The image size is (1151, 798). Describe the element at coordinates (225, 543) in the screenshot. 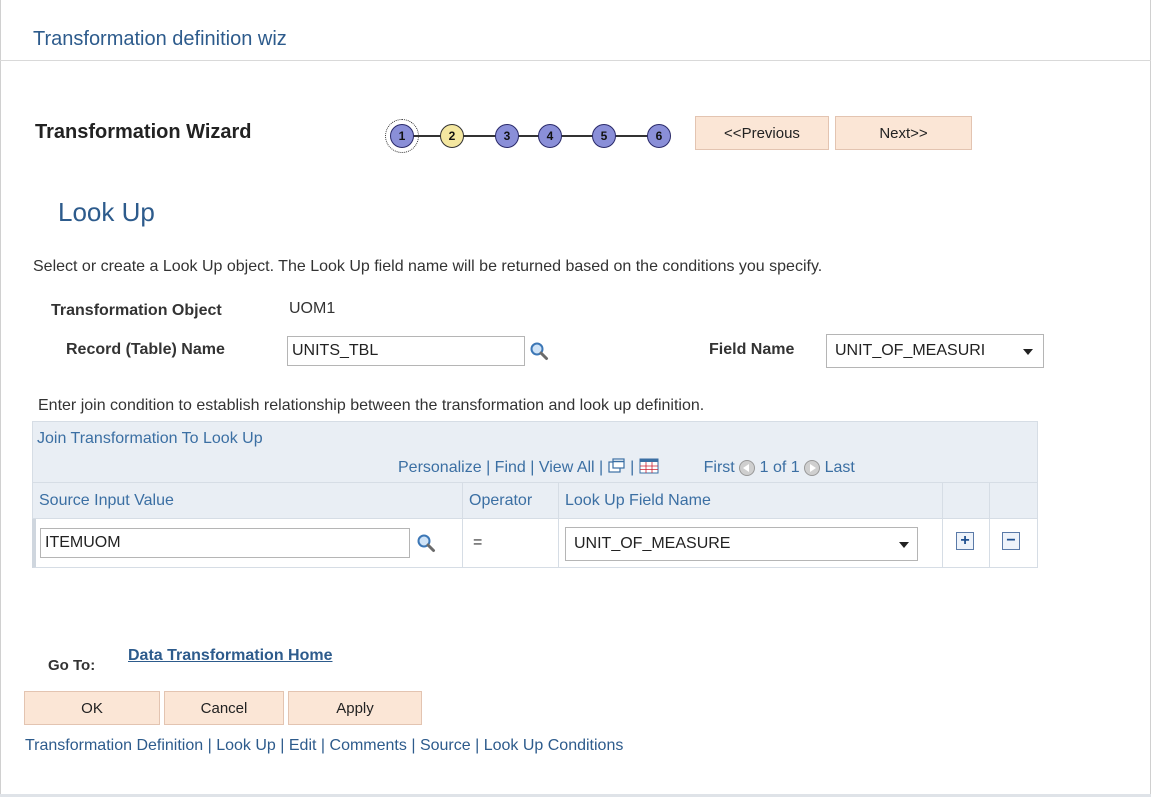

I see `source-input-field: ITEMUOM` at that location.